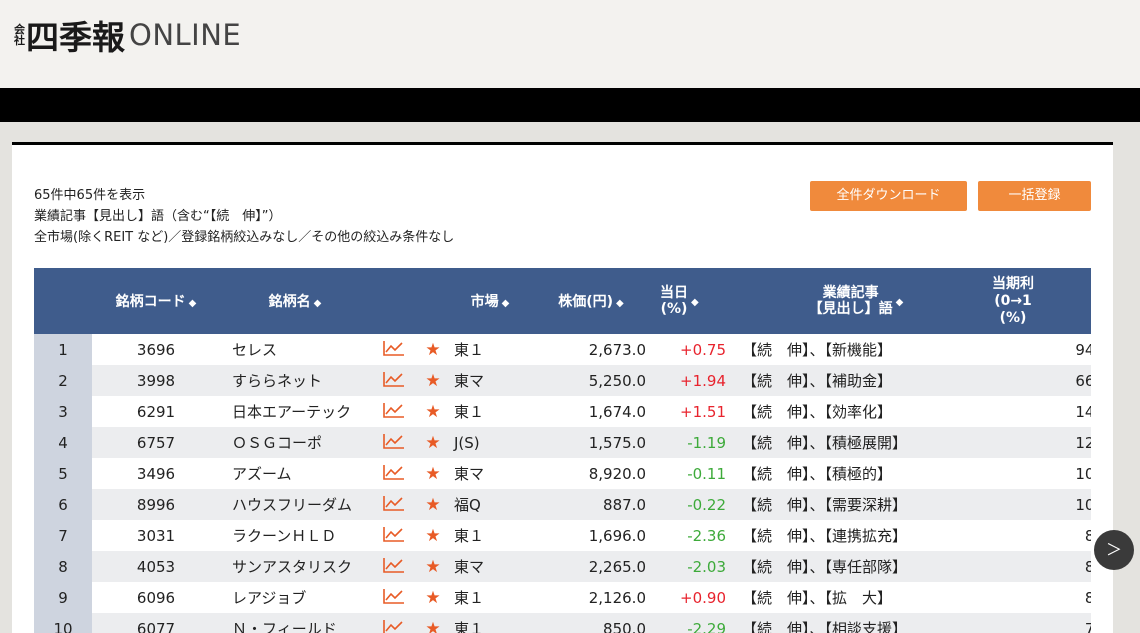 The image size is (1140, 633). I want to click on market: 福Q, so click(490, 504).